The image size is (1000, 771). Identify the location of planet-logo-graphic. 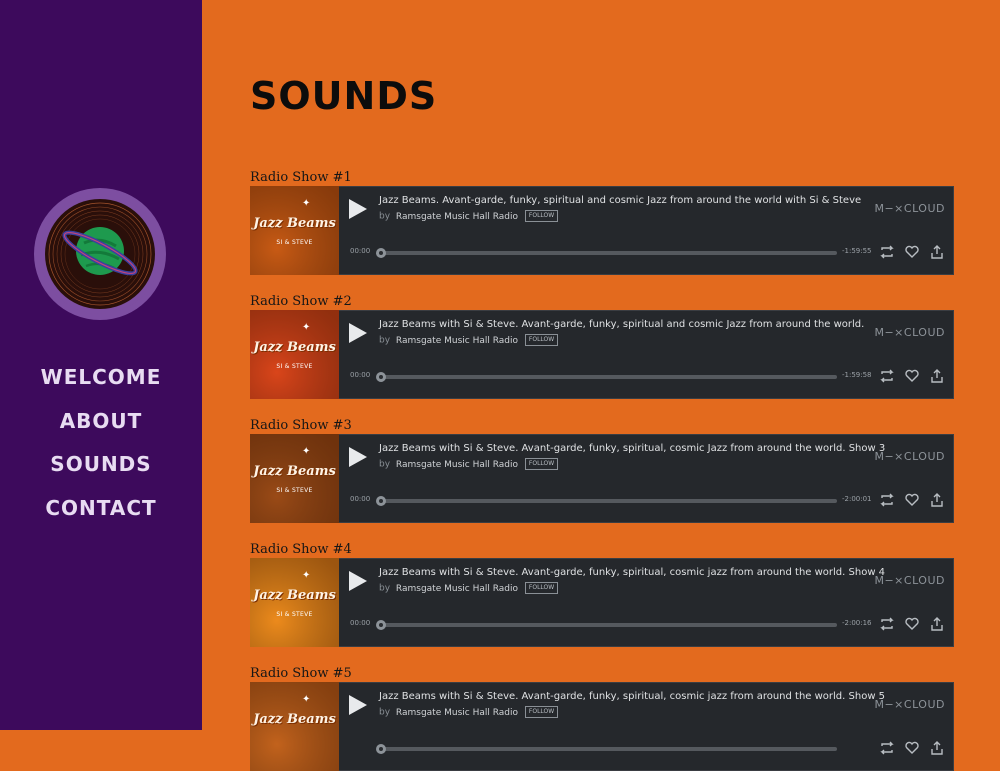
(100, 254).